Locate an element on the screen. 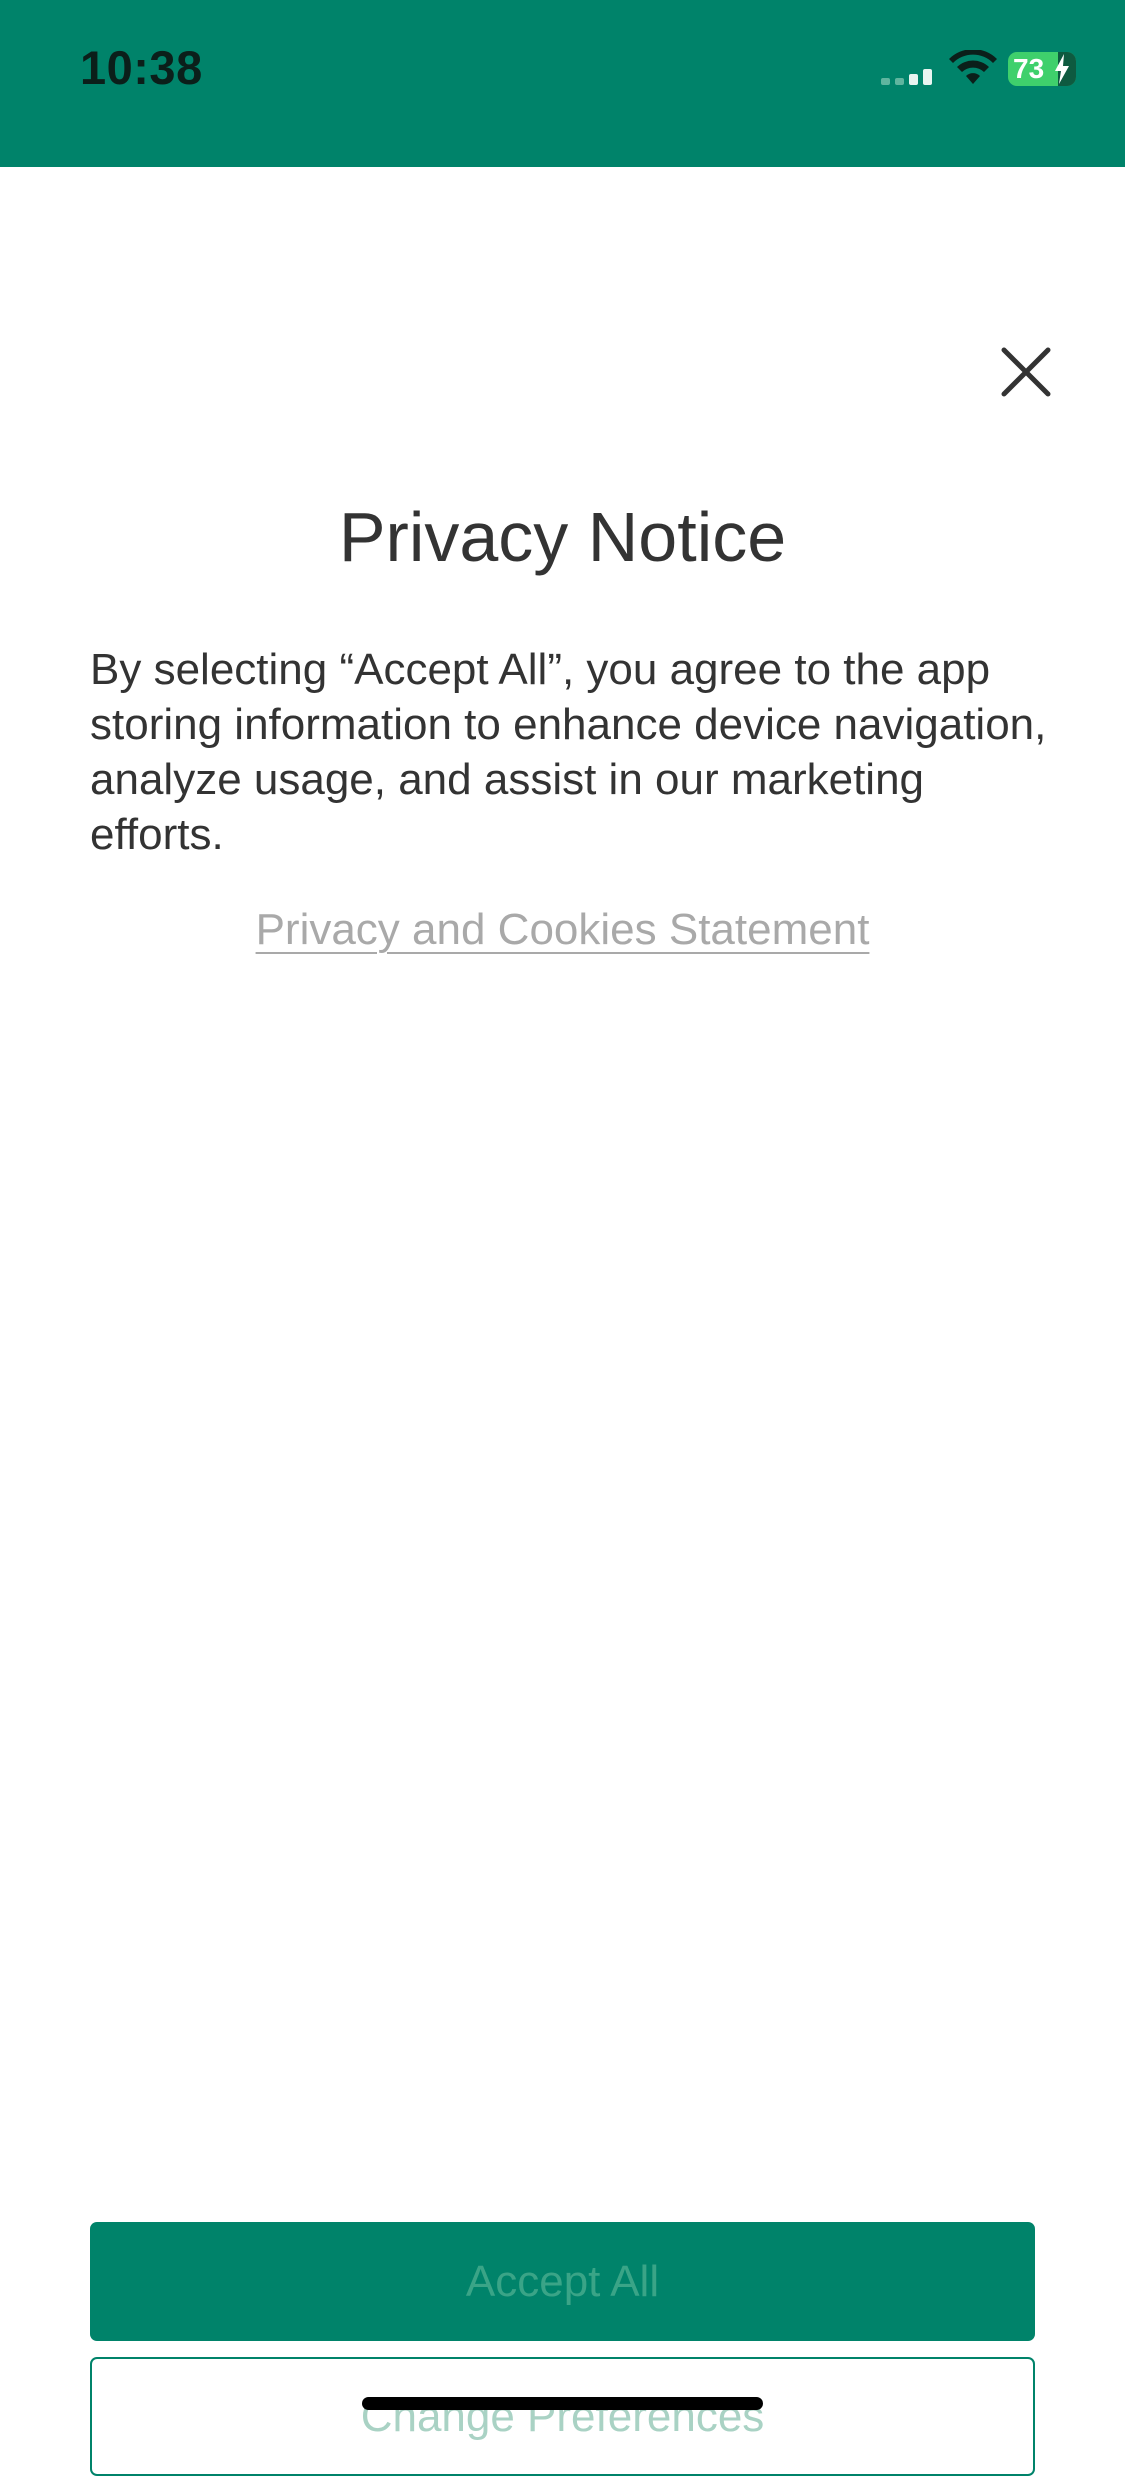  home-indicator is located at coordinates (562, 2403).